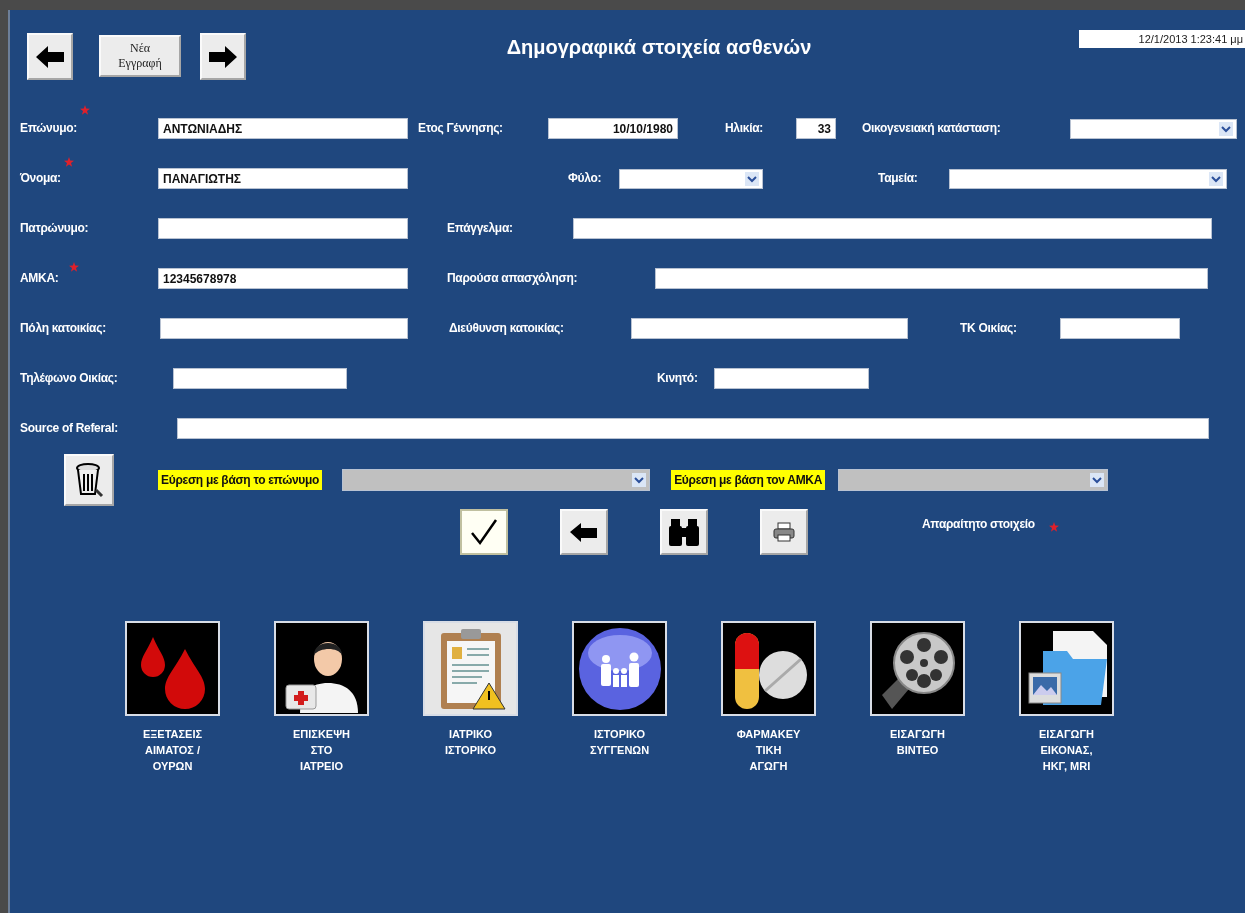 This screenshot has width=1245, height=913. Describe the element at coordinates (240, 479) in the screenshot. I see `search-label: Εύρεση με βάση το επώνυμο` at that location.